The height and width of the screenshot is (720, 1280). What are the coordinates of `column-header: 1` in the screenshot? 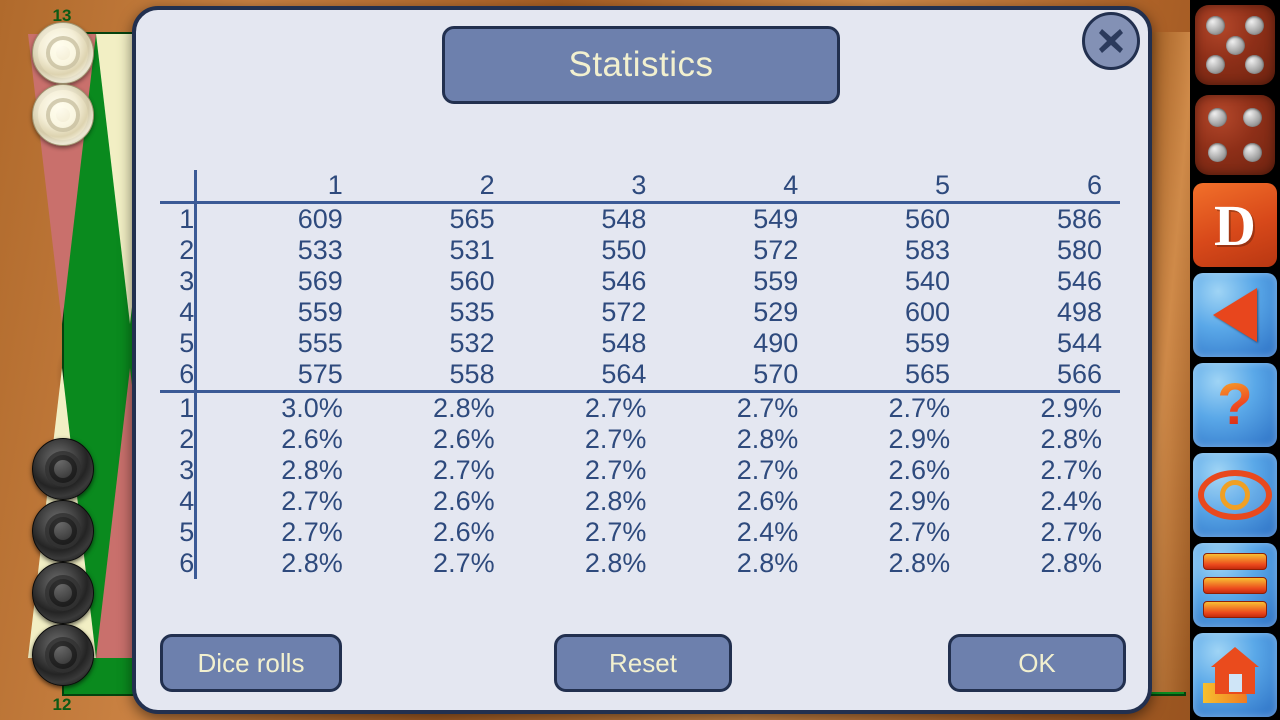 It's located at (284, 187).